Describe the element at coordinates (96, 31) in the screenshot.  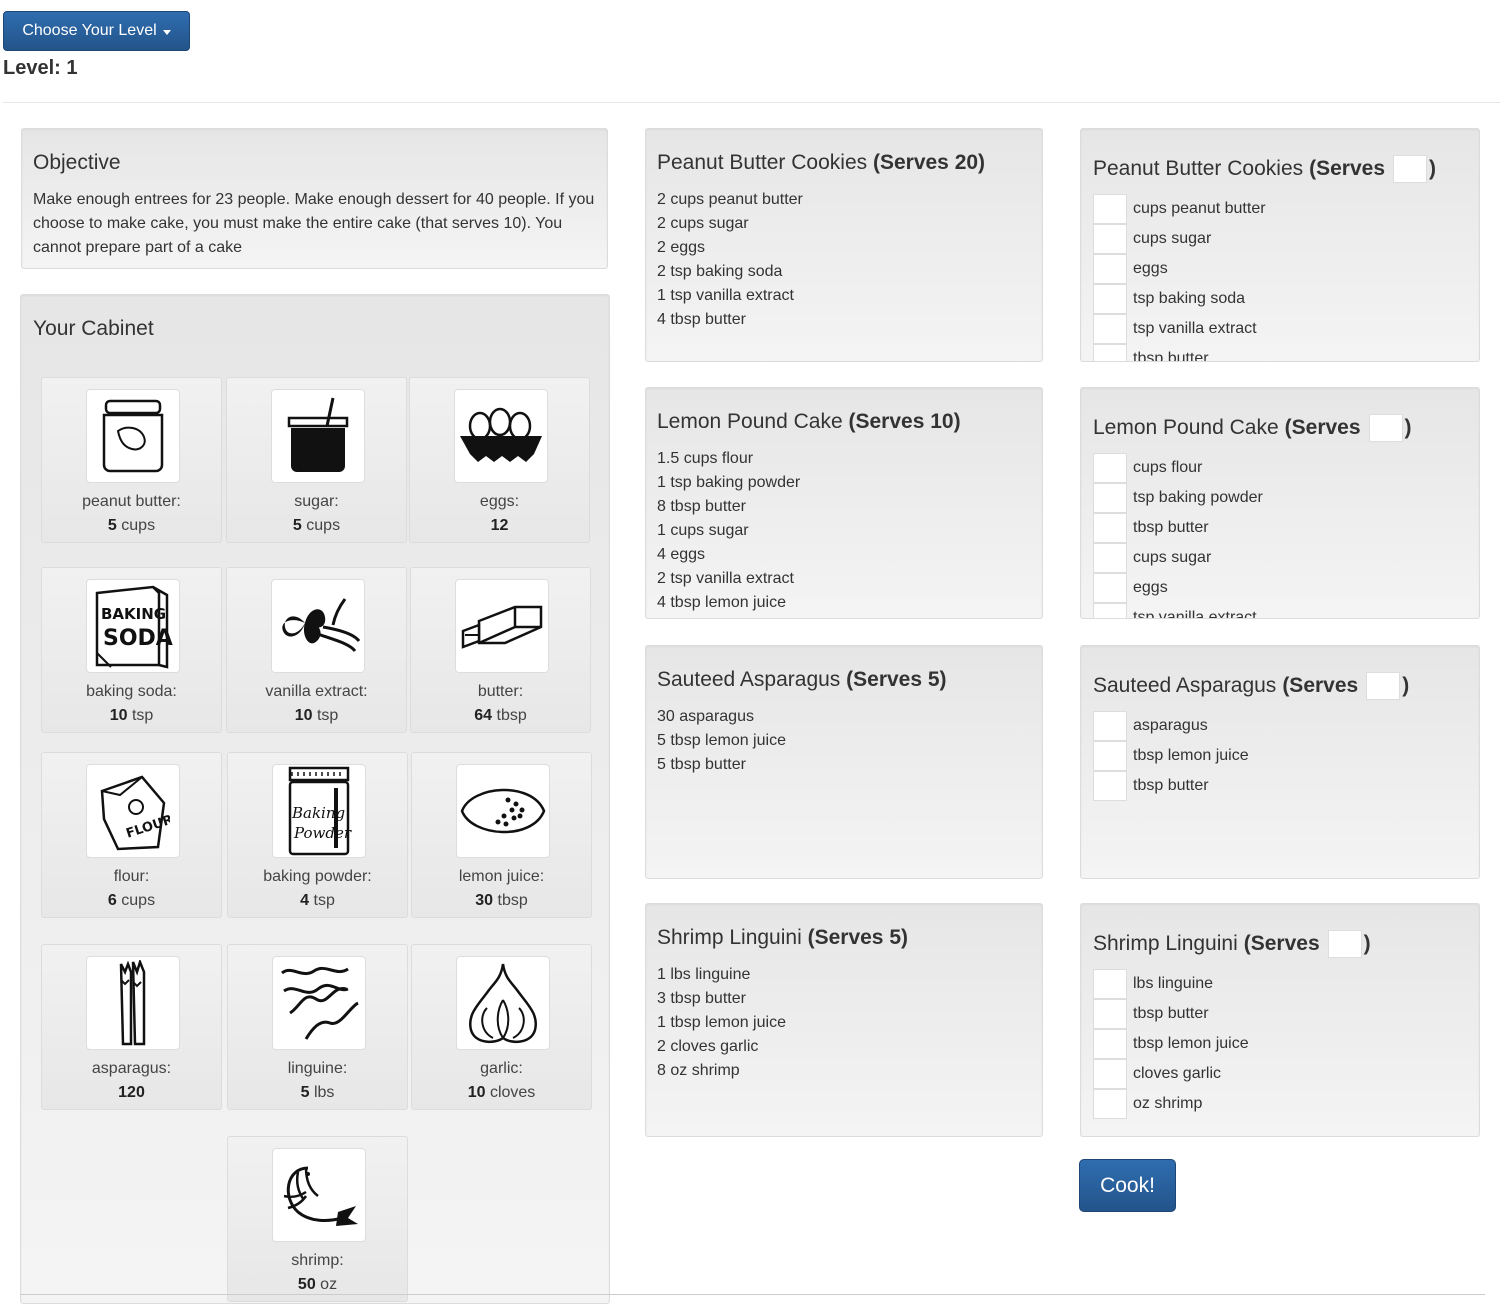
I see `choose-level-dropdown-button: Choose Your Level` at that location.